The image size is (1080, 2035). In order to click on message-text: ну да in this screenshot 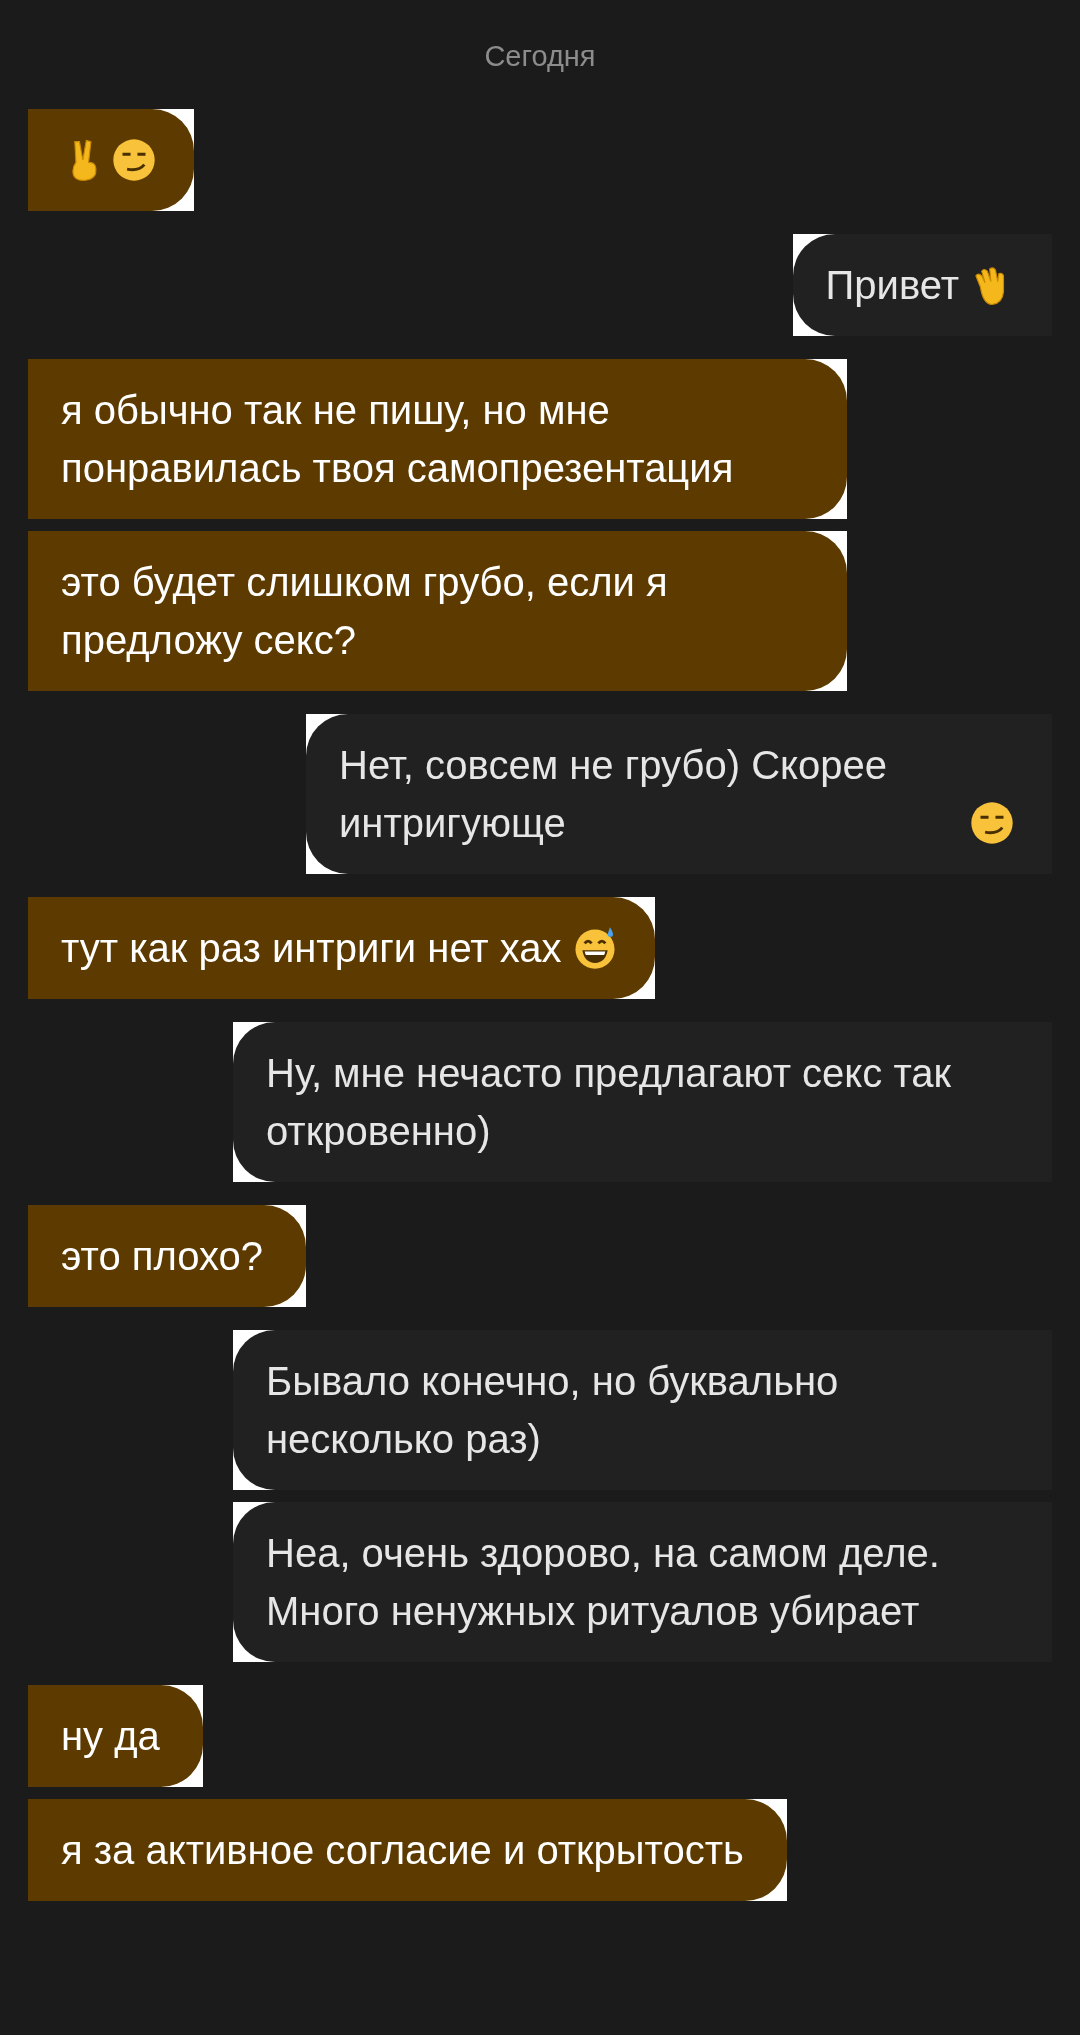, I will do `click(110, 1736)`.